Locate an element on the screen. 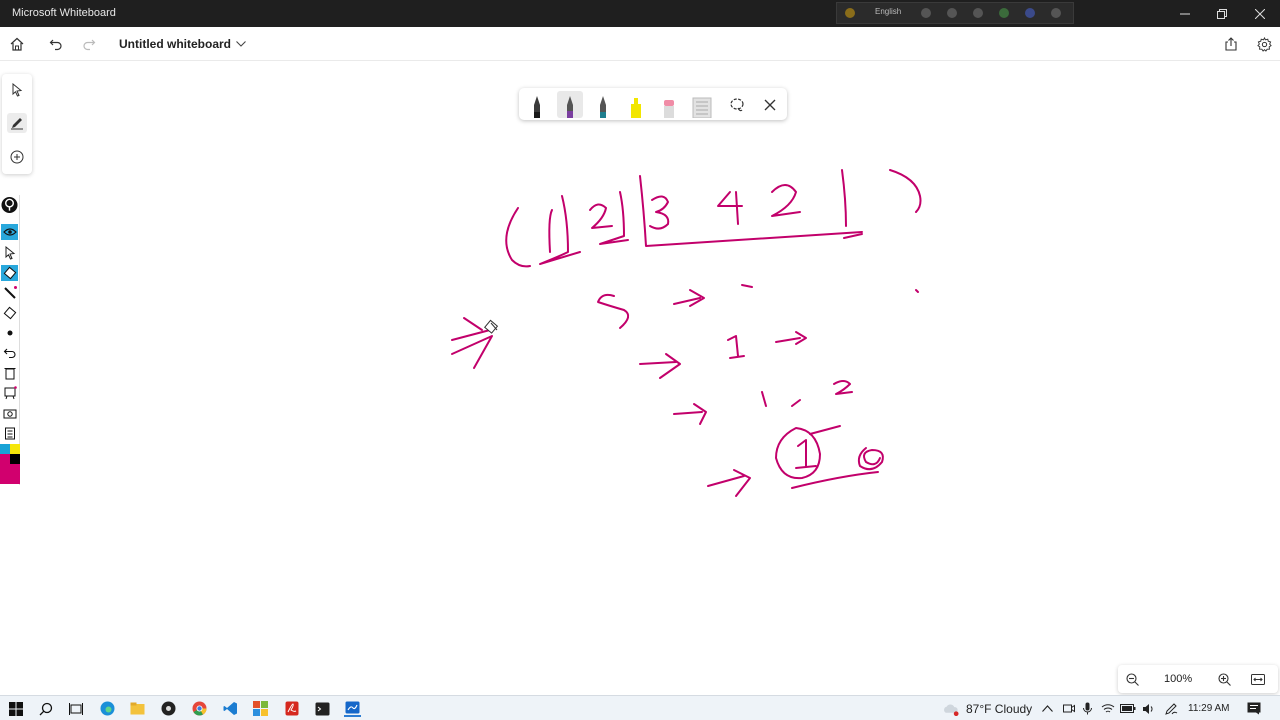 The width and height of the screenshot is (1280, 720). tray-battery is located at coordinates (1127, 708).